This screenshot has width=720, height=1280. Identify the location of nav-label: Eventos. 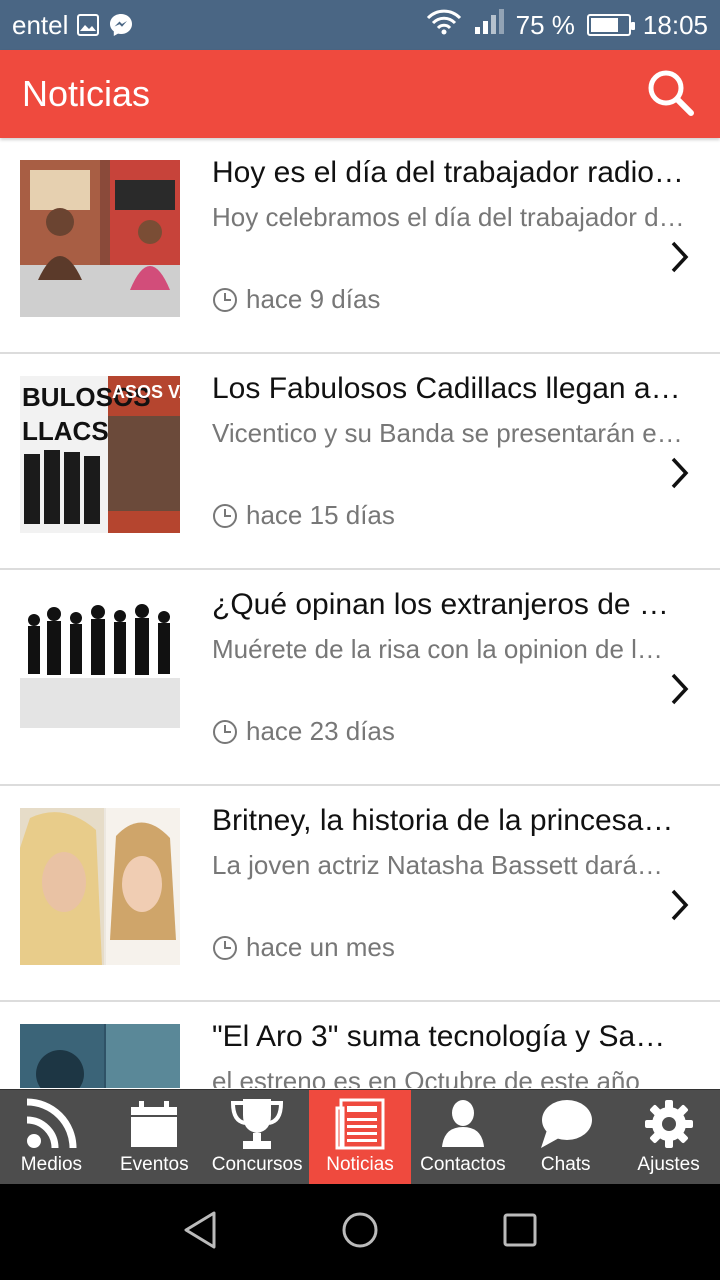
(154, 1164).